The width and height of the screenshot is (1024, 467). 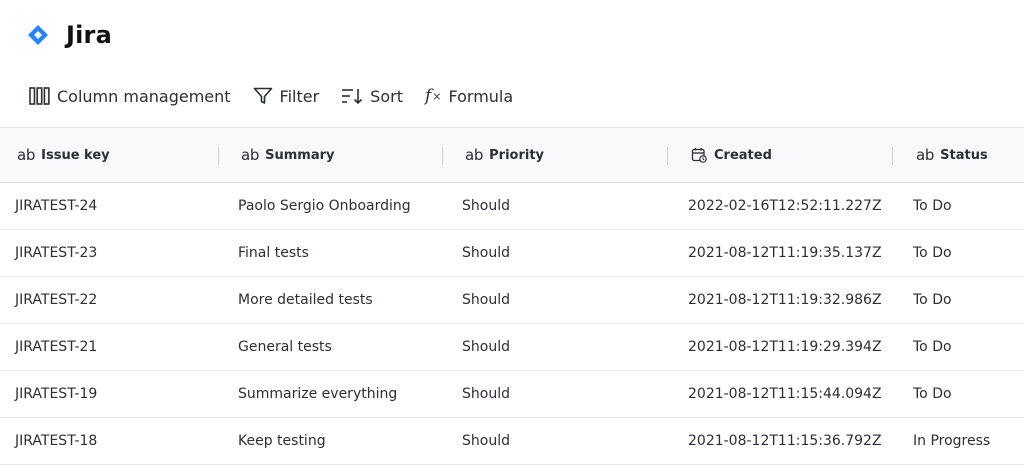 What do you see at coordinates (780, 155) in the screenshot?
I see `column-header-created: Created` at bounding box center [780, 155].